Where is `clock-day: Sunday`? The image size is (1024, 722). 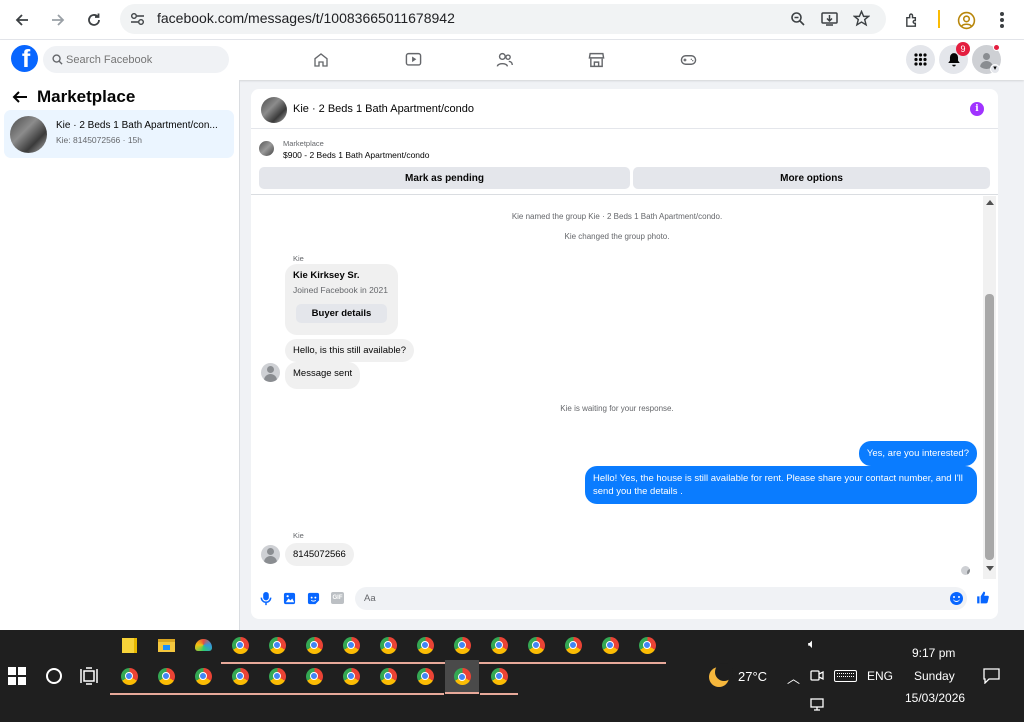 clock-day: Sunday is located at coordinates (934, 676).